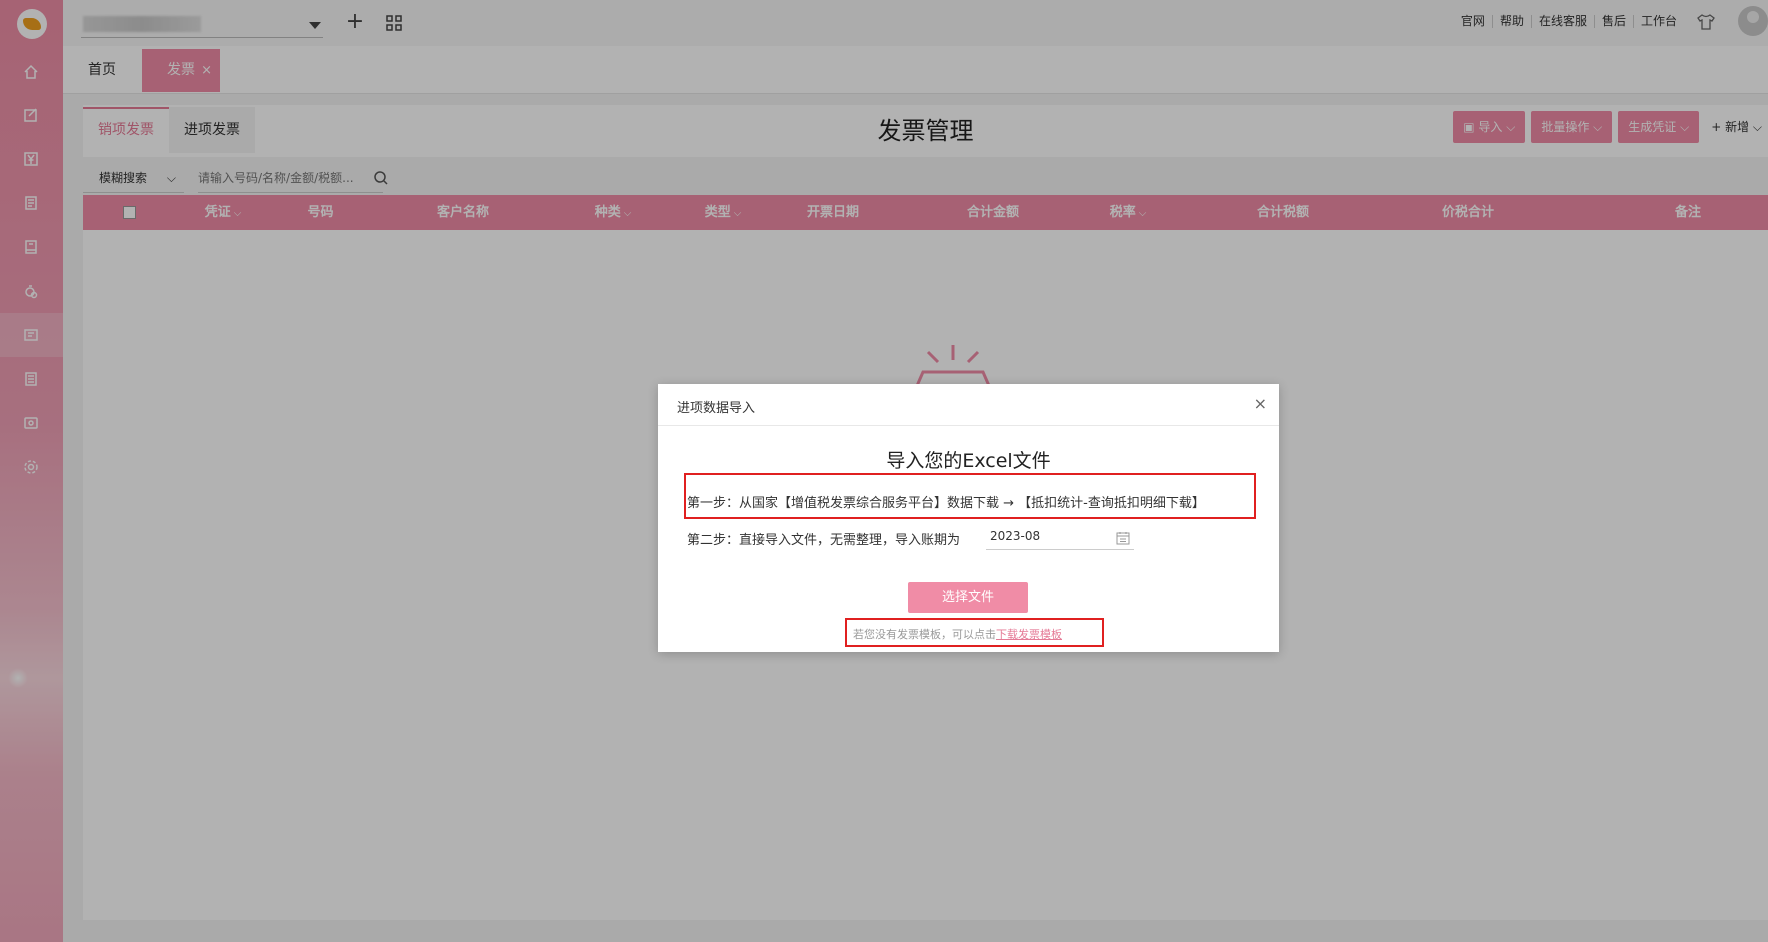 Image resolution: width=1768 pixels, height=942 pixels. What do you see at coordinates (716, 408) in the screenshot?
I see `dialog-title: 进项数据导入` at bounding box center [716, 408].